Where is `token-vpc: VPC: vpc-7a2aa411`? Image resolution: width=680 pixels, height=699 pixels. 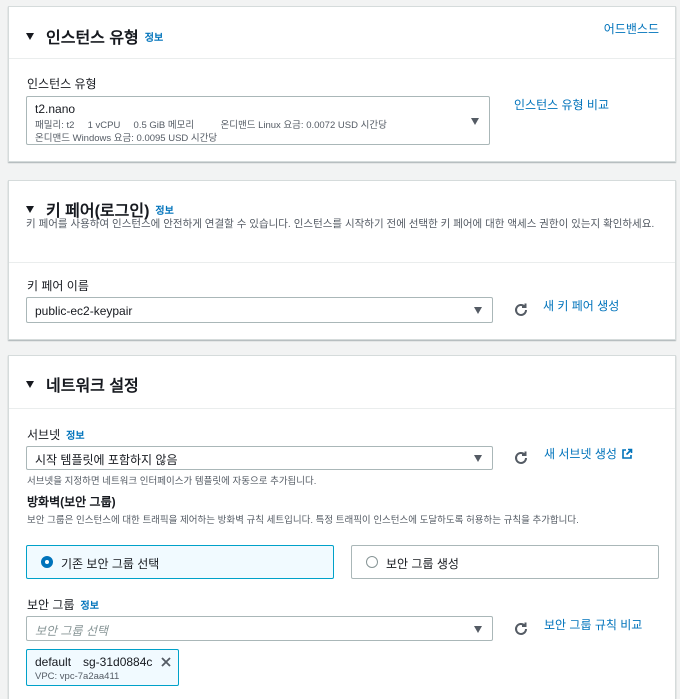
token-vpc: VPC: vpc-7a2aa411 is located at coordinates (77, 676).